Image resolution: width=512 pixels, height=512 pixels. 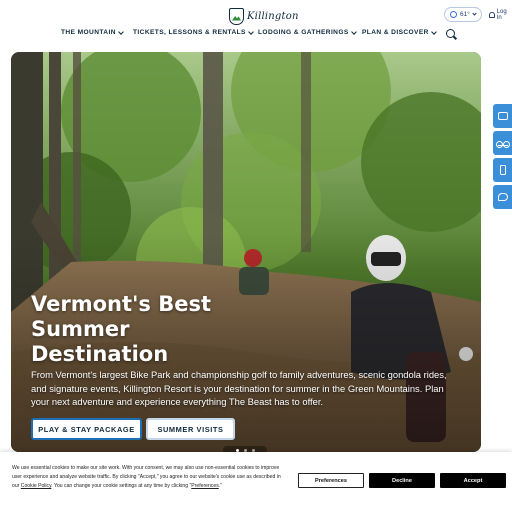 I want to click on temperature: 61°, so click(x=465, y=14).